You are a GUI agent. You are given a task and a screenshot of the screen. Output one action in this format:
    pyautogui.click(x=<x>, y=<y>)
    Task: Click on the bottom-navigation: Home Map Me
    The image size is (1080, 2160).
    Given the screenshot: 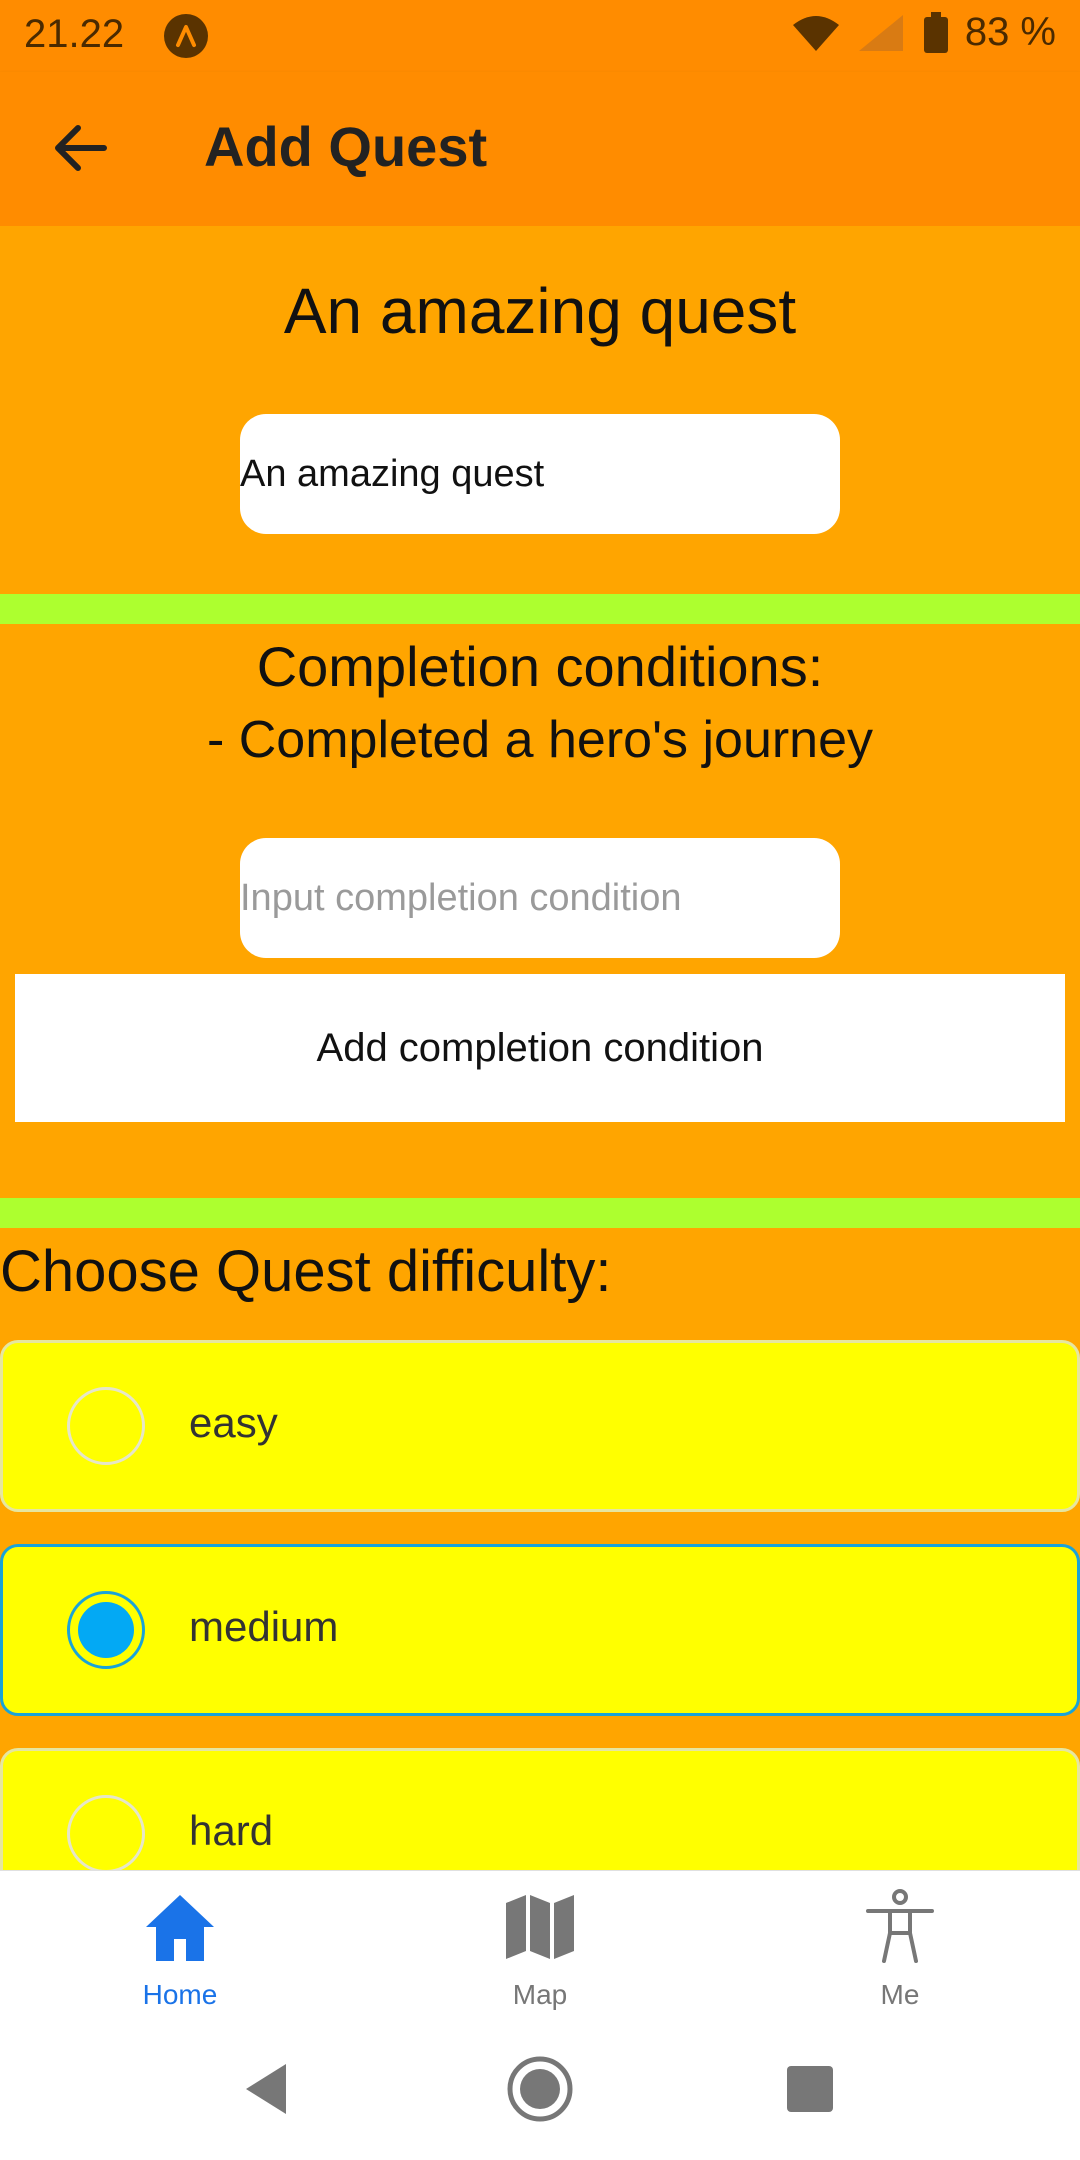 What is the action you would take?
    pyautogui.click(x=540, y=1945)
    